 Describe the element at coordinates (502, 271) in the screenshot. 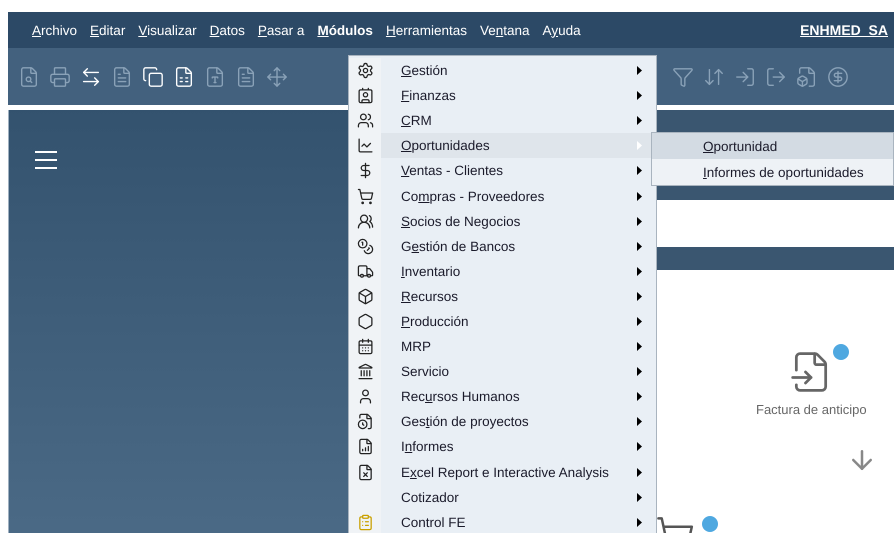

I see `dropdown-item: Inventario` at that location.